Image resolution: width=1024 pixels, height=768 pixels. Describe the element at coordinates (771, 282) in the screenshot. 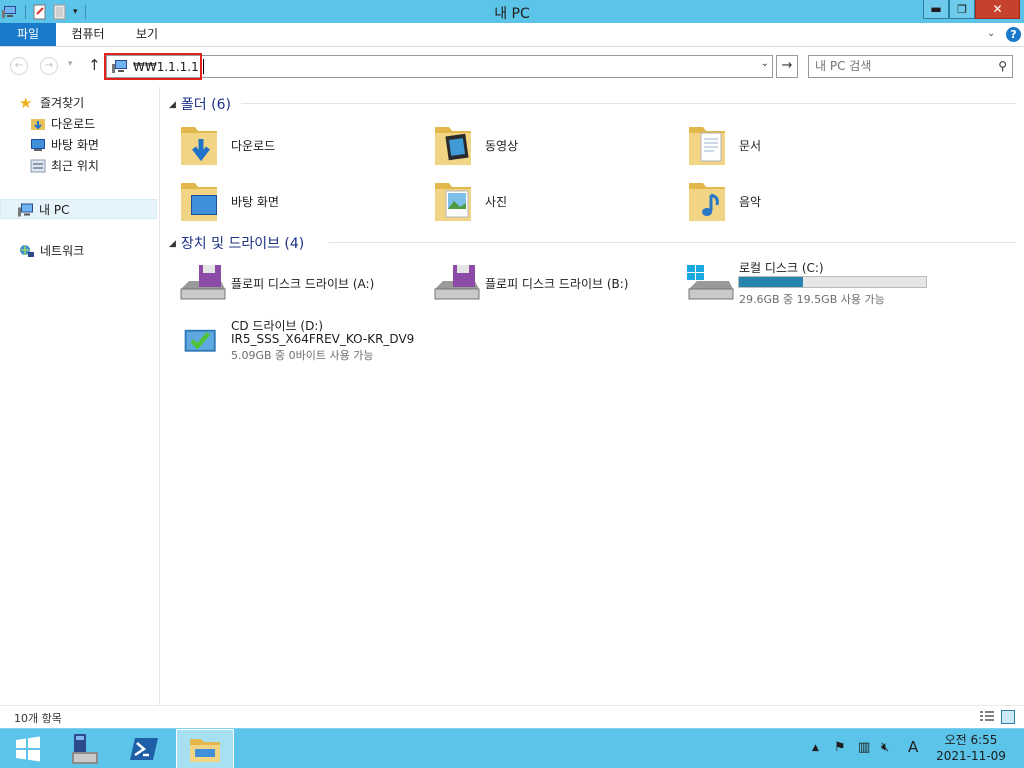

I see `disk-usage-fill` at that location.